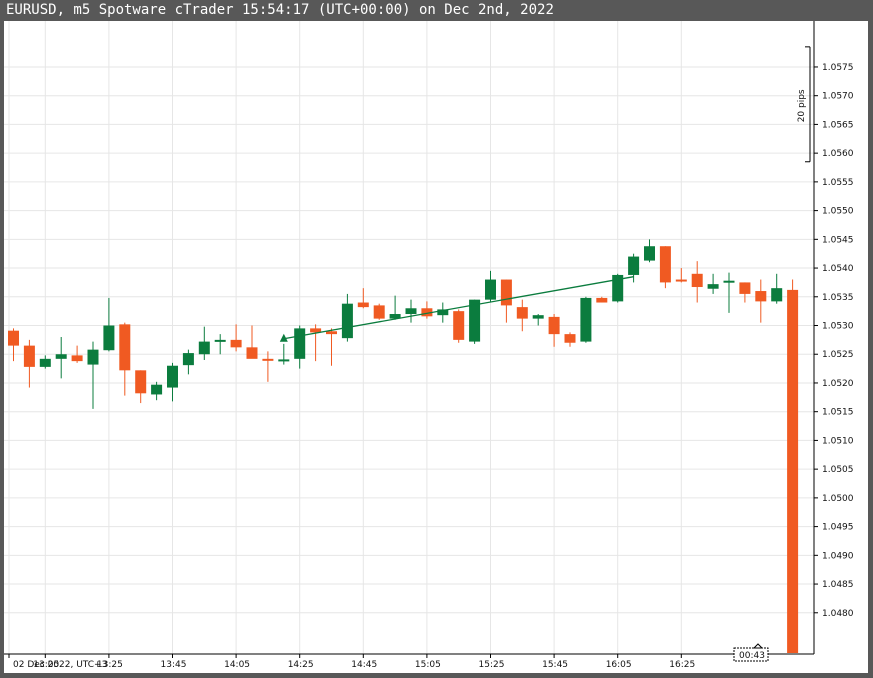  I want to click on y-tick-label: 1.0555, so click(838, 183).